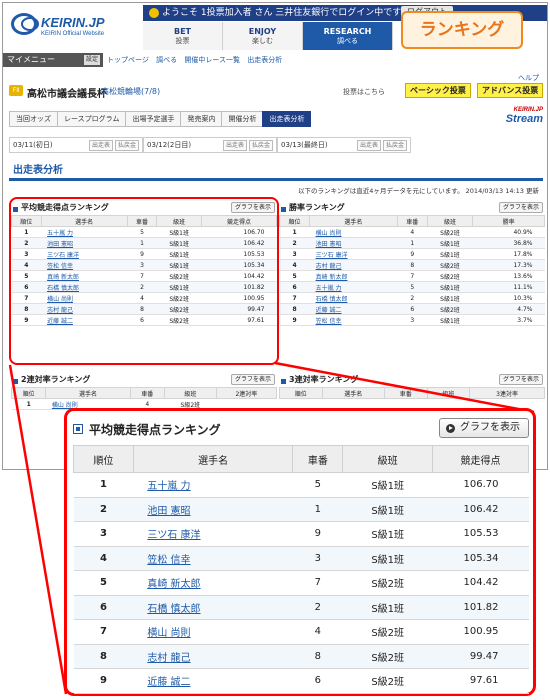  What do you see at coordinates (168, 633) in the screenshot?
I see `rider-link: 横山 尚則` at bounding box center [168, 633].